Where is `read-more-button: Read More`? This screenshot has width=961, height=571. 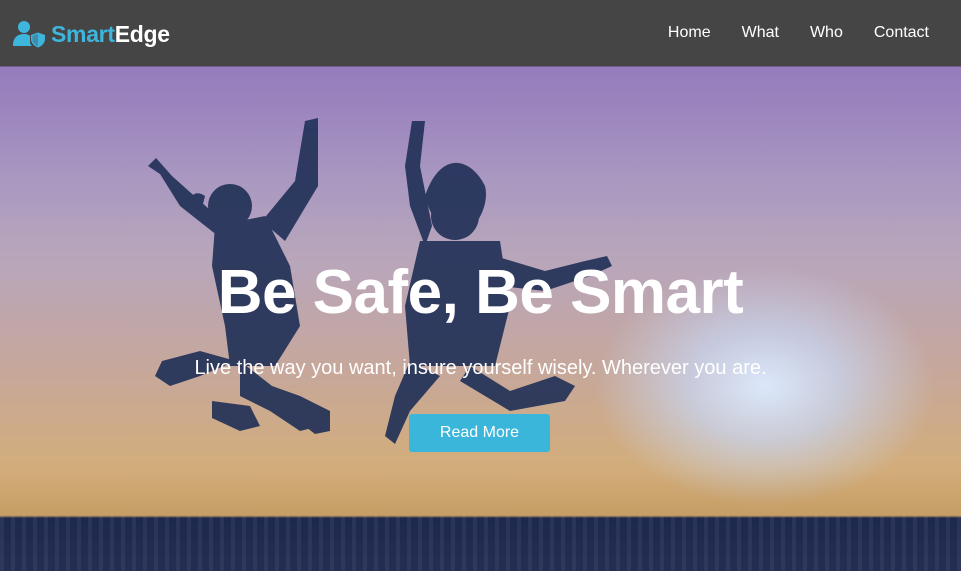 read-more-button: Read More is located at coordinates (479, 433).